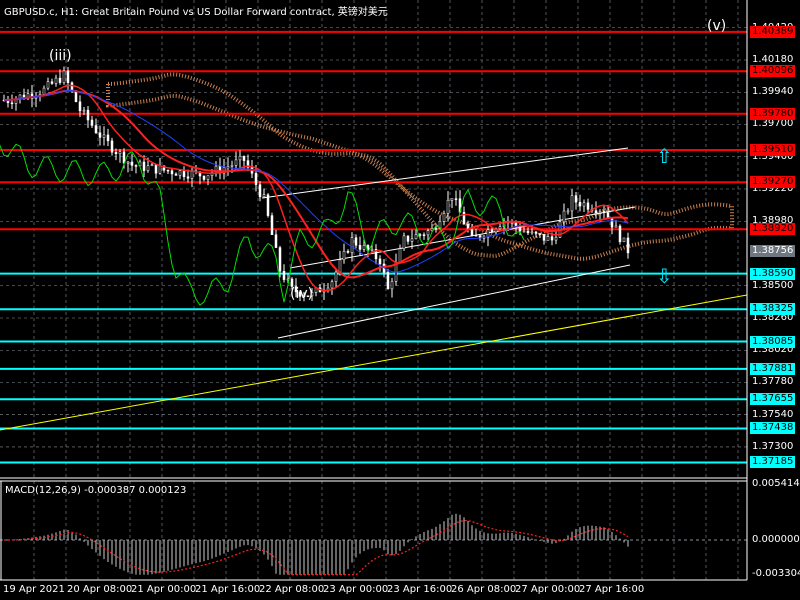  What do you see at coordinates (773, 182) in the screenshot?
I see `resistance-label: 1.39270` at bounding box center [773, 182].